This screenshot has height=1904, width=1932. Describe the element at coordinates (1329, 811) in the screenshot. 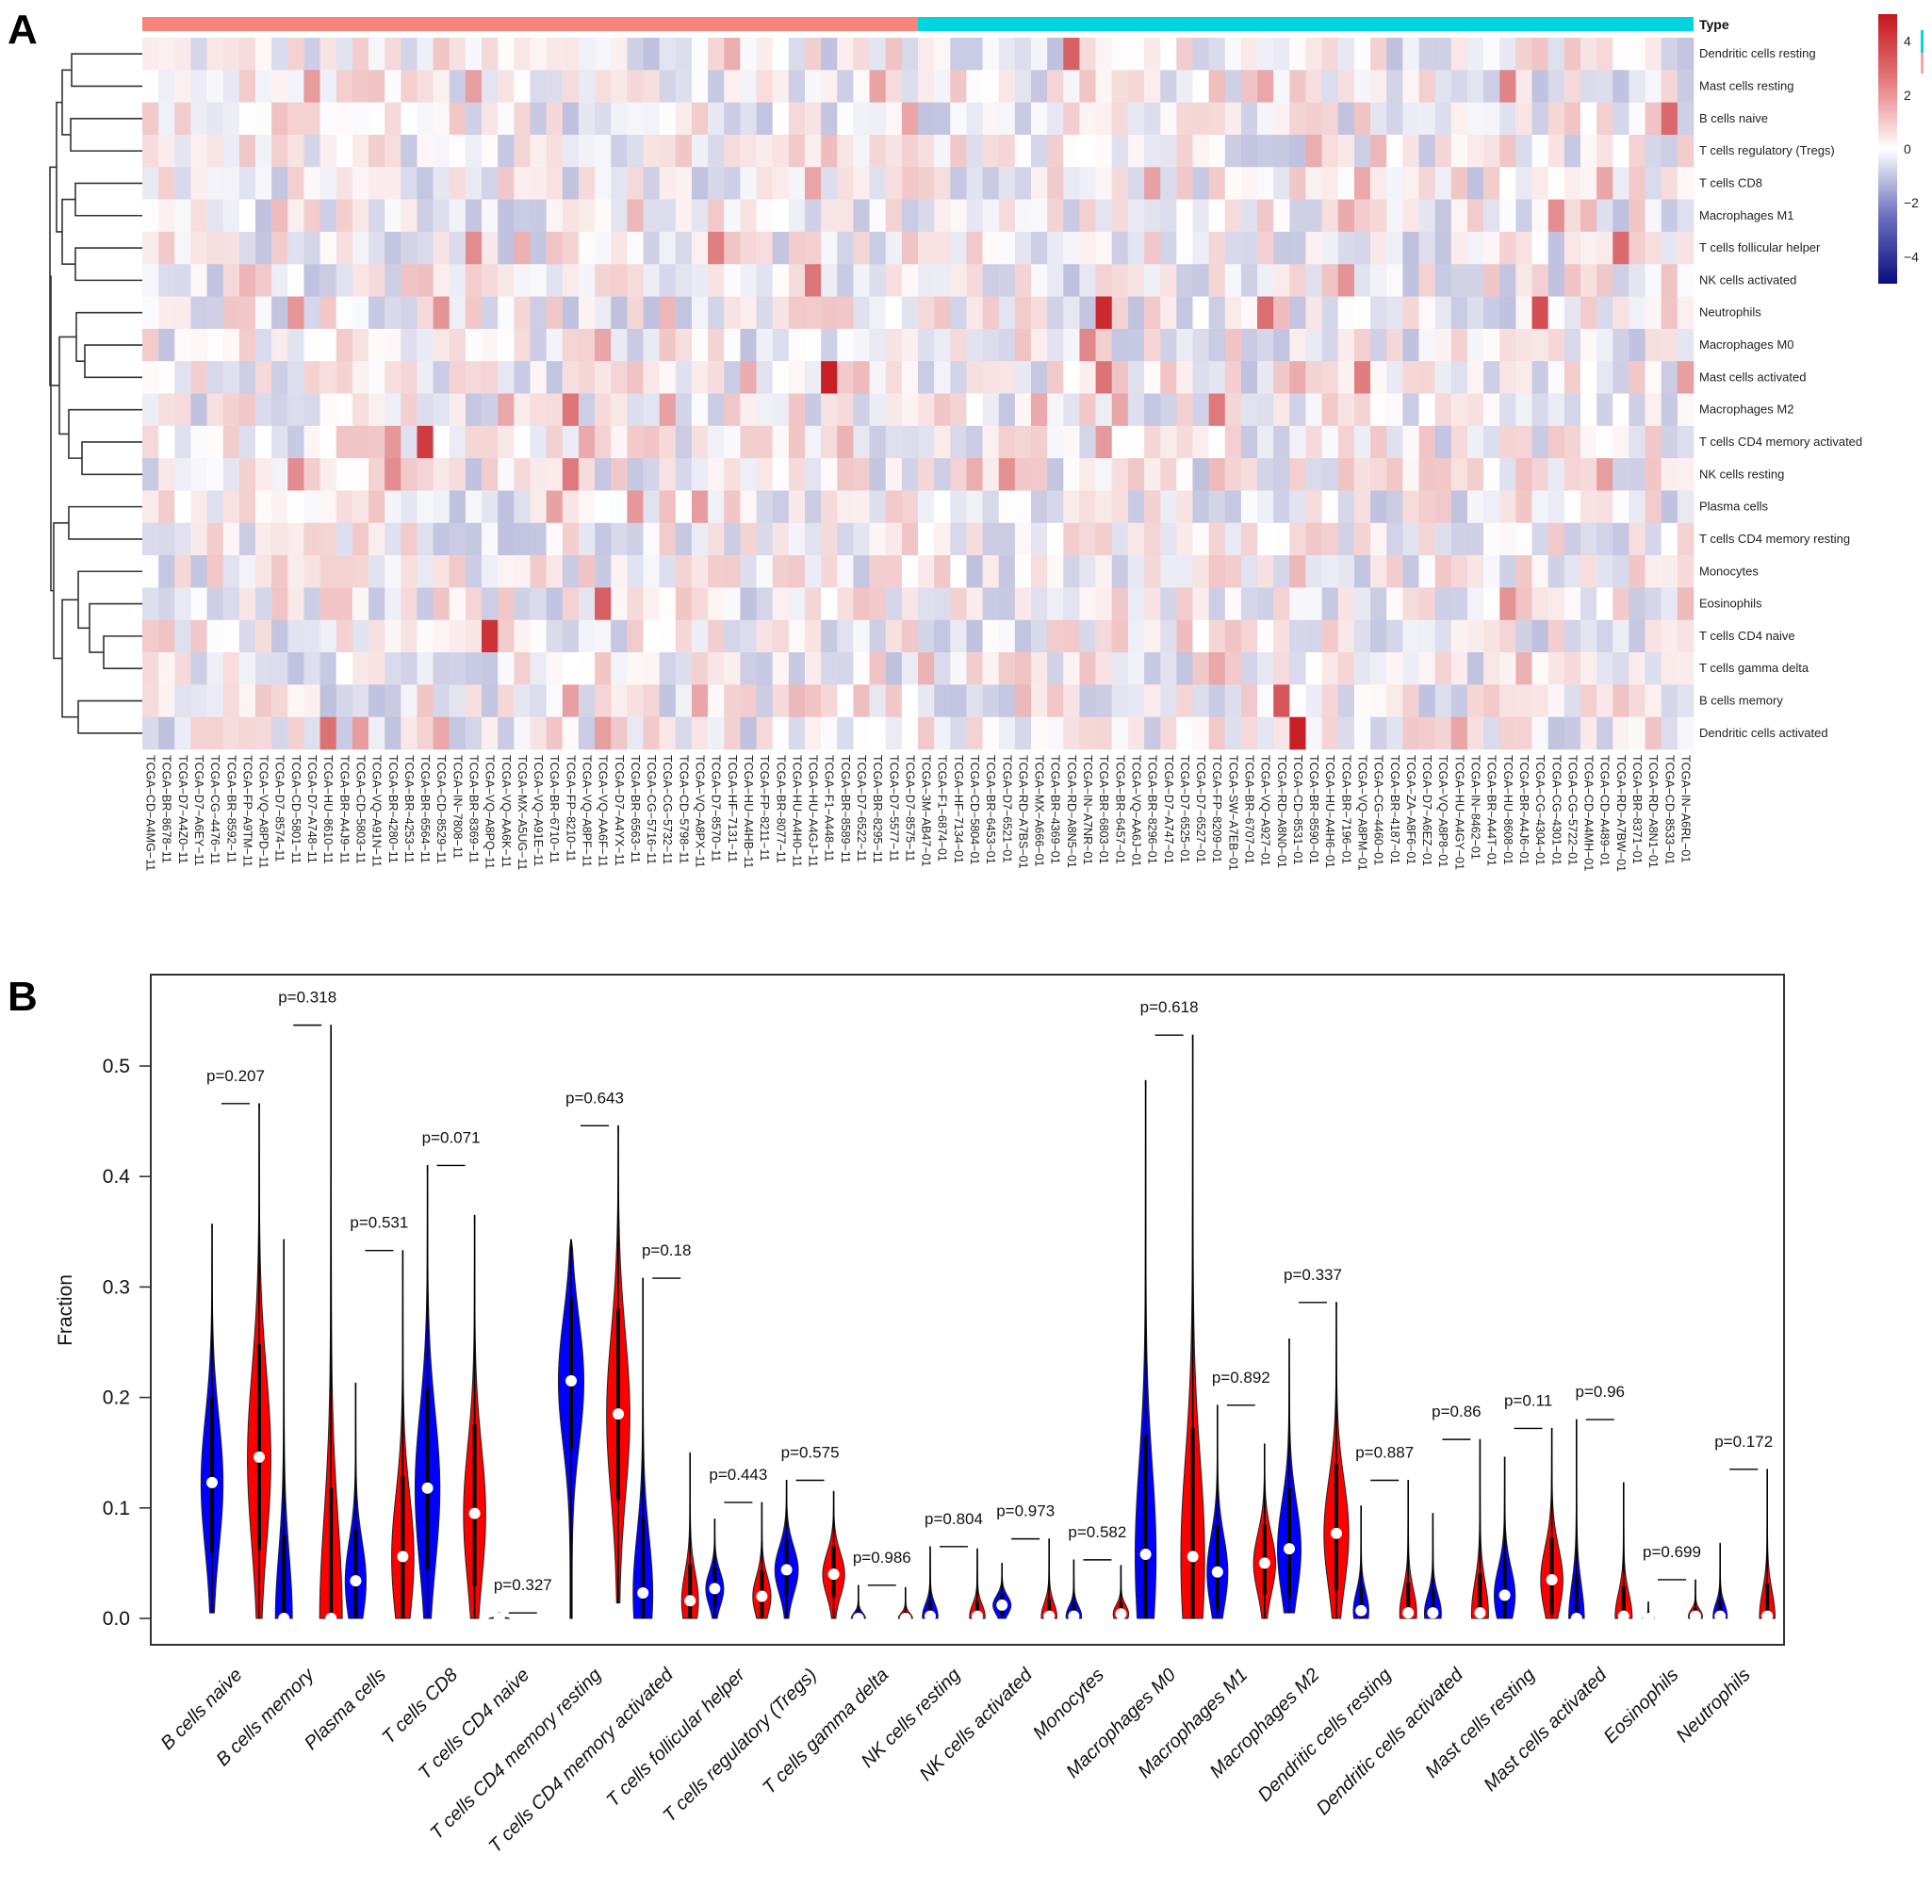

I see `column-label: TCGA−HU−A4H6−01` at that location.